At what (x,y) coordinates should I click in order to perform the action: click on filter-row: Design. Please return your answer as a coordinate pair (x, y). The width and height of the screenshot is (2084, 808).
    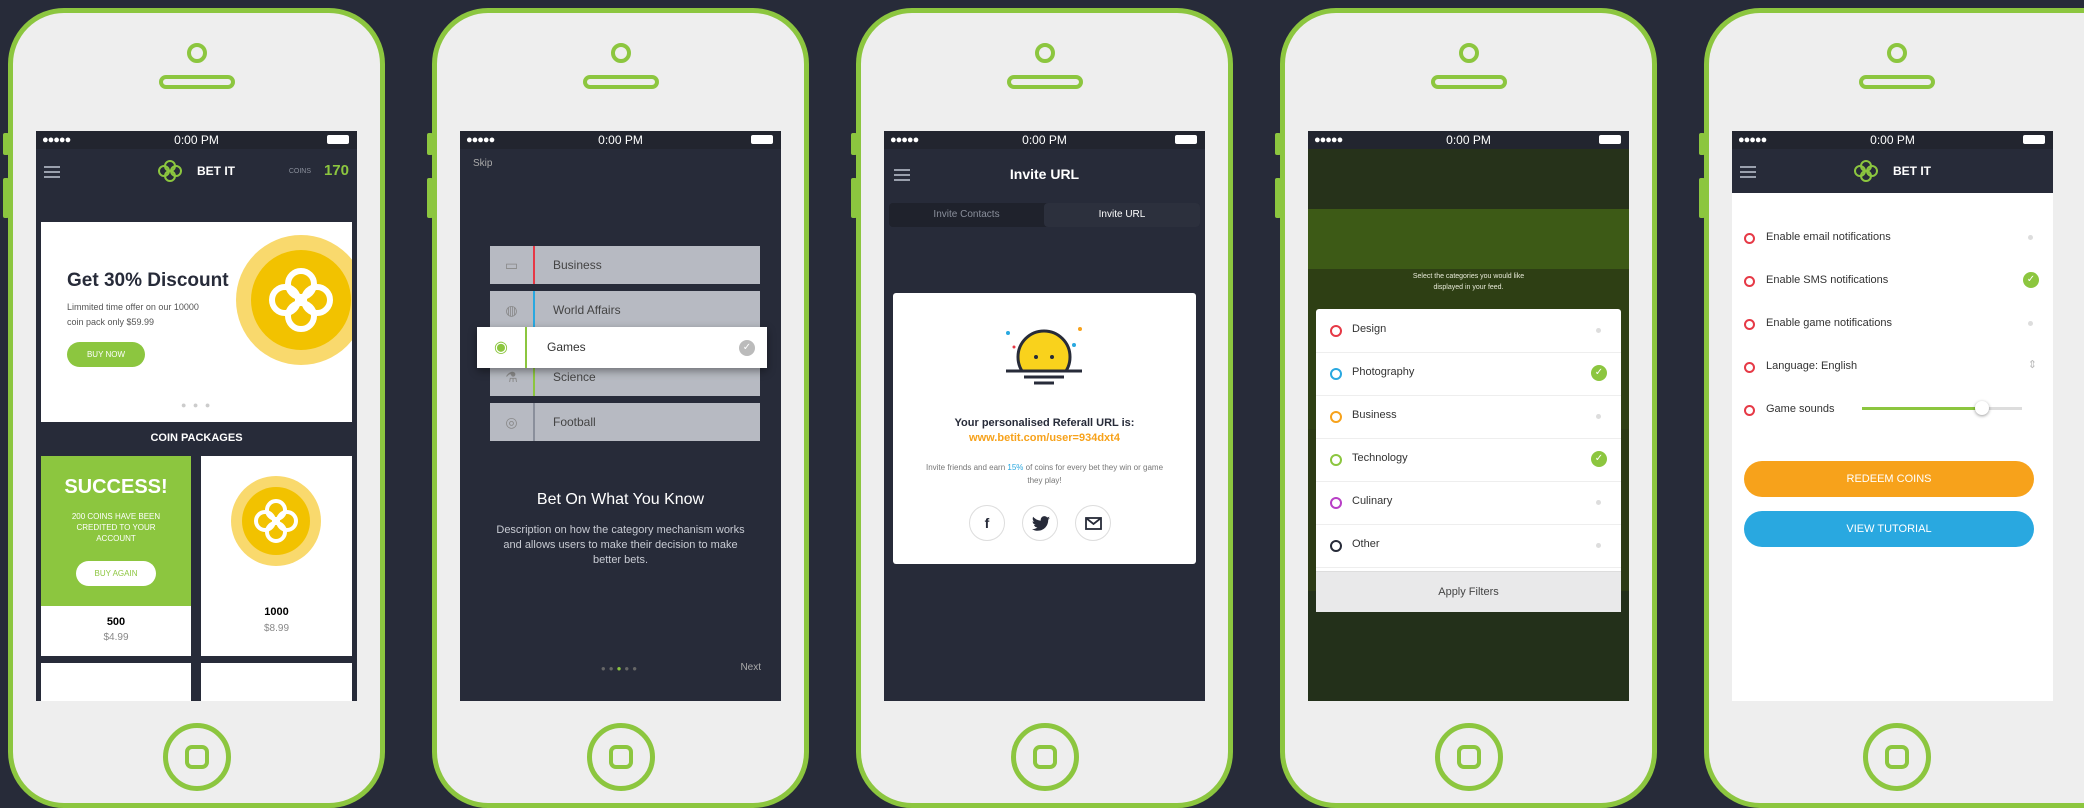
    Looking at the image, I should click on (1468, 331).